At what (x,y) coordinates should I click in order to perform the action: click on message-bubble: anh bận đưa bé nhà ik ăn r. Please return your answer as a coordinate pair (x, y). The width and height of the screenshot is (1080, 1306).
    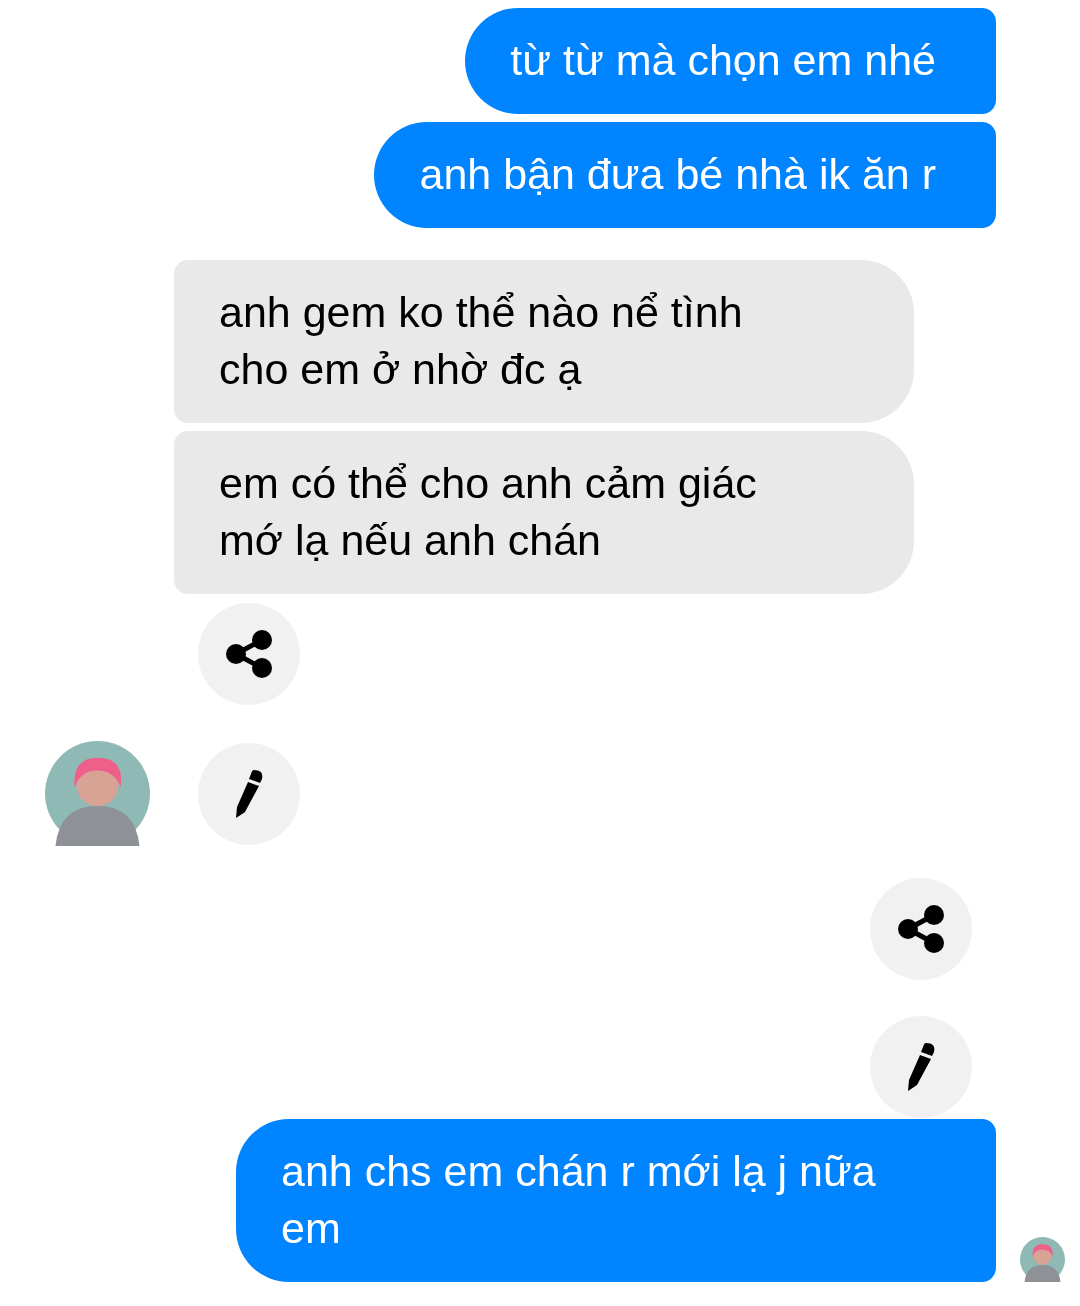
    Looking at the image, I should click on (685, 175).